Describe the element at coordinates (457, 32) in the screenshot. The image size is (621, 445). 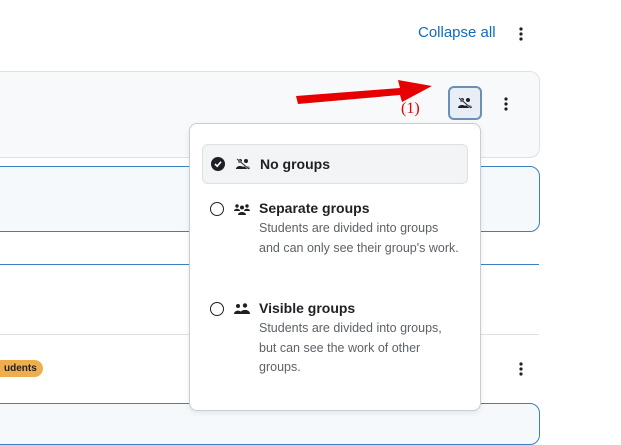
I see `collapse-all-link: Collapse all` at that location.